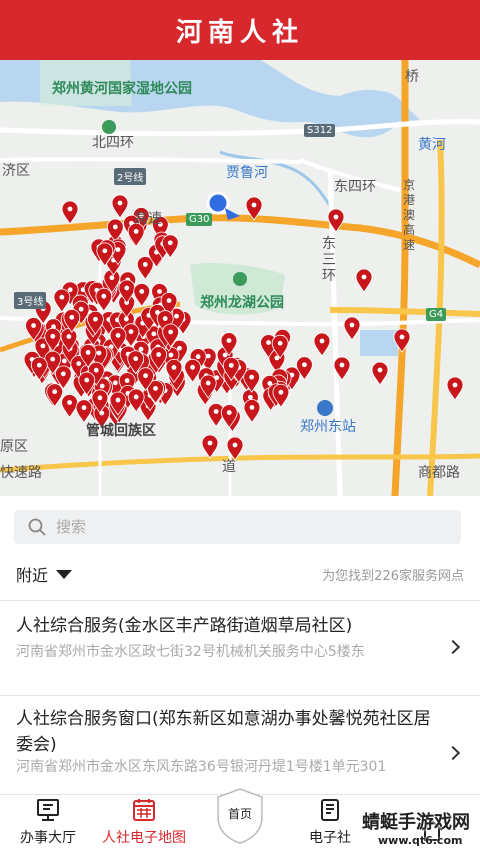  What do you see at coordinates (199, 219) in the screenshot?
I see `map-label-g30: G30` at bounding box center [199, 219].